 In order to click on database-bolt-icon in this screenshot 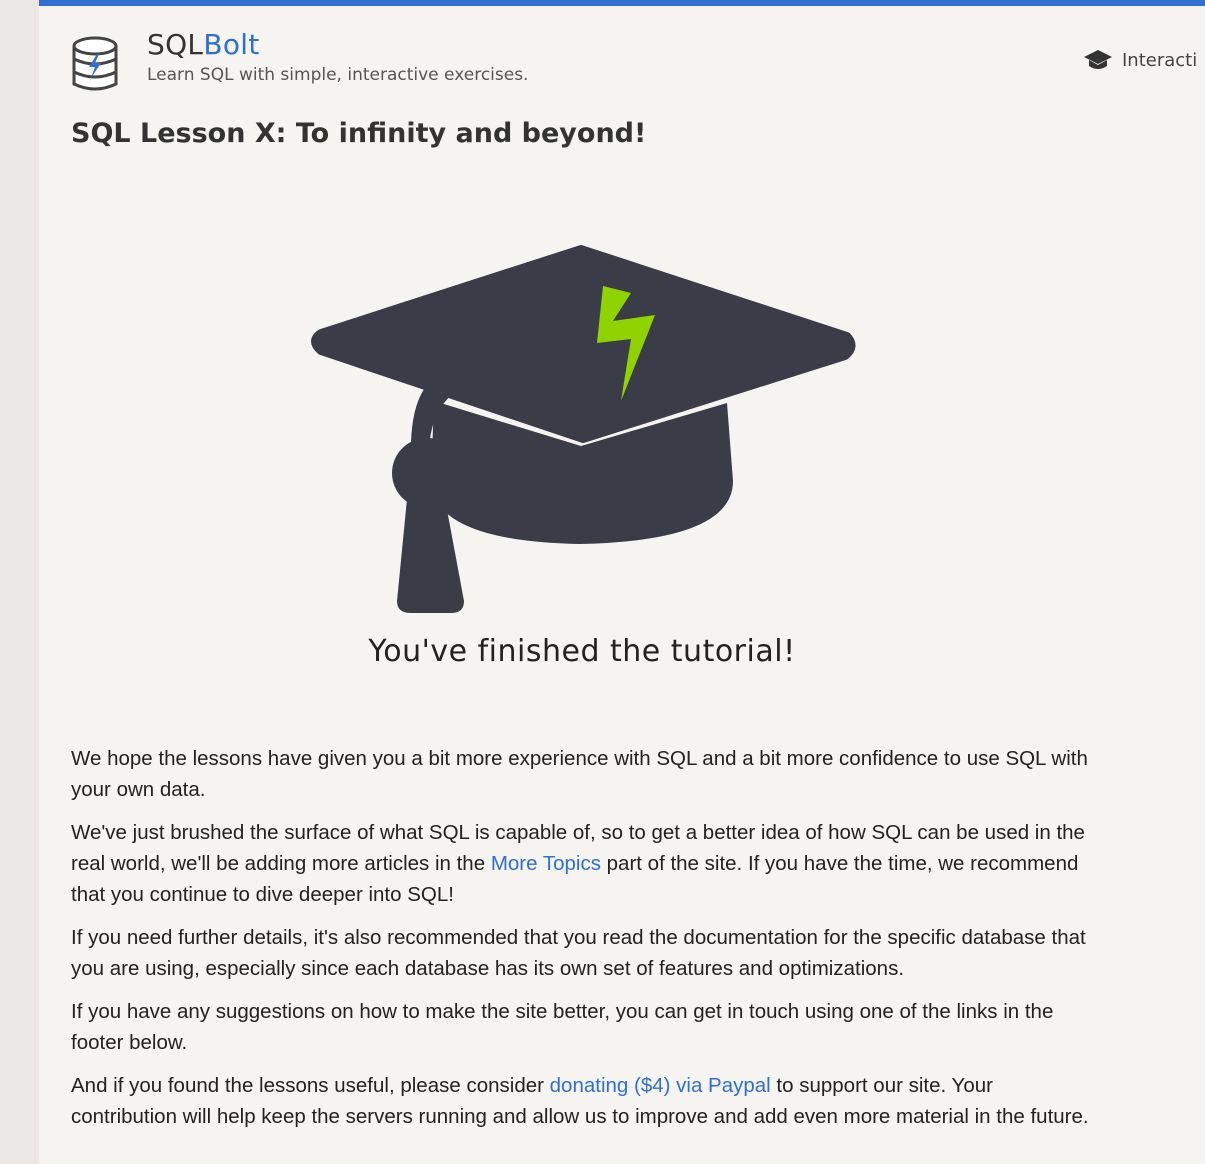, I will do `click(95, 64)`.